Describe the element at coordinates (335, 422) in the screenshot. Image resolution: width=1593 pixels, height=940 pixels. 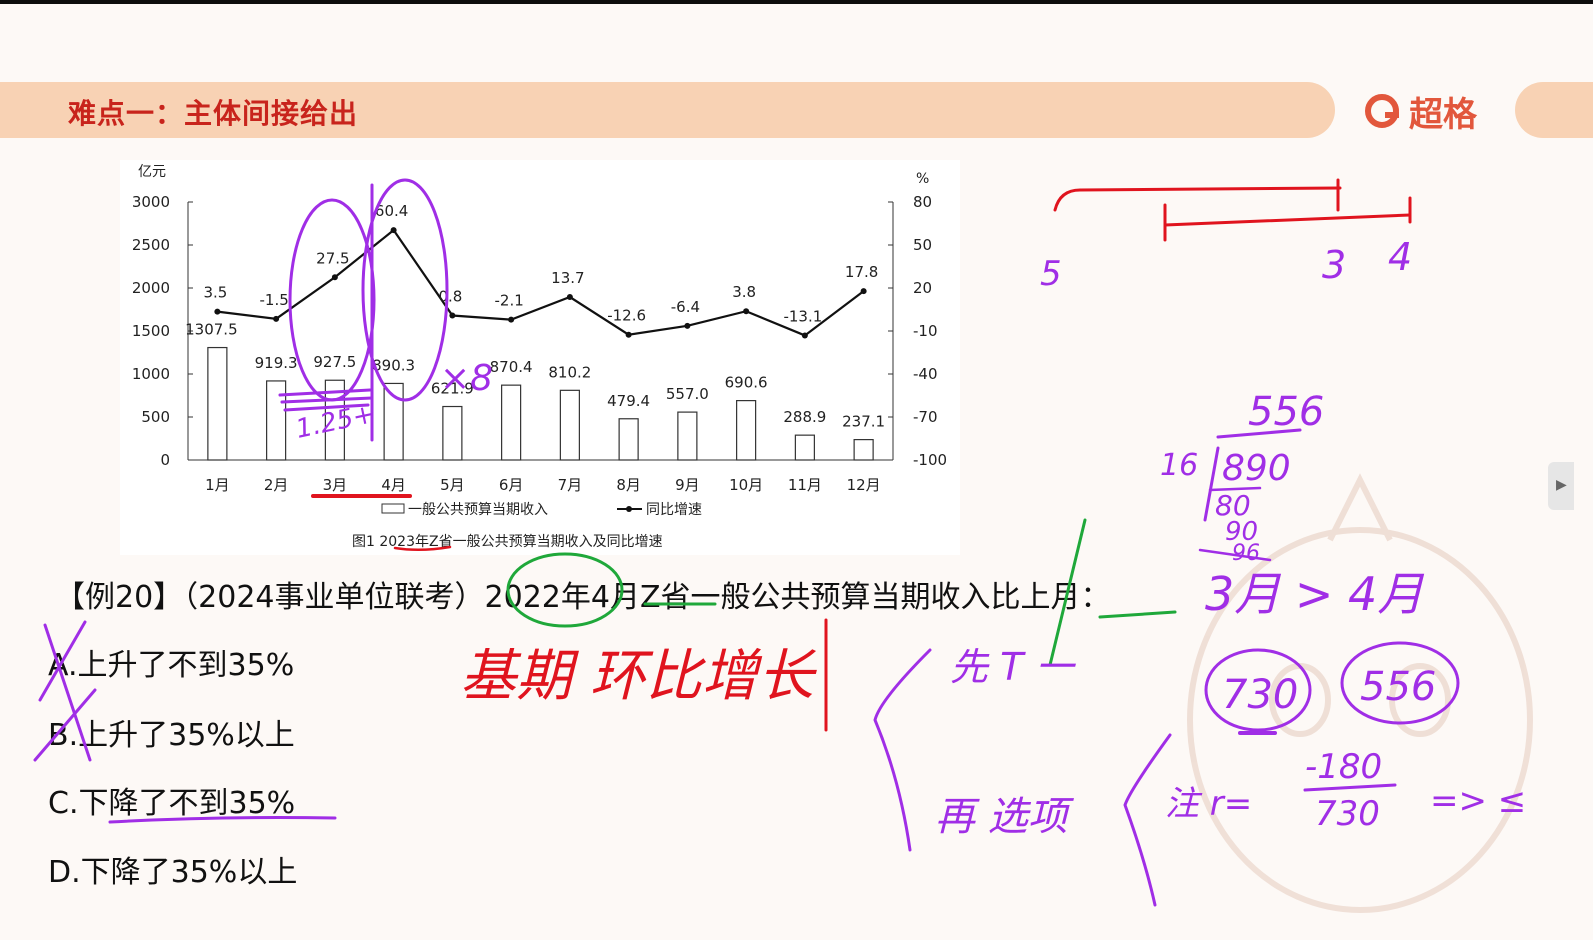
I see `note-factor: 1.25+` at that location.